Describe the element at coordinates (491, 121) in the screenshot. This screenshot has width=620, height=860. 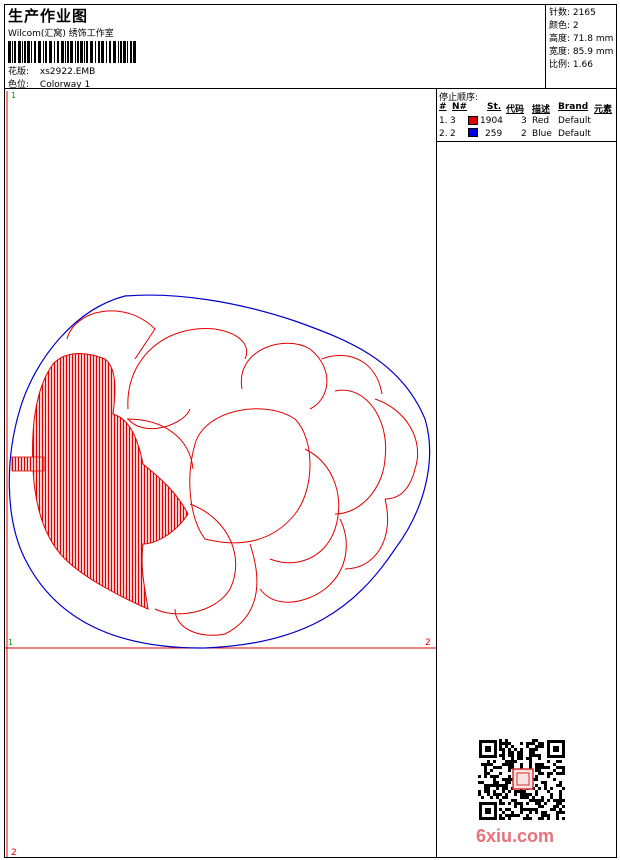
I see `row1-stitches: 1904` at that location.